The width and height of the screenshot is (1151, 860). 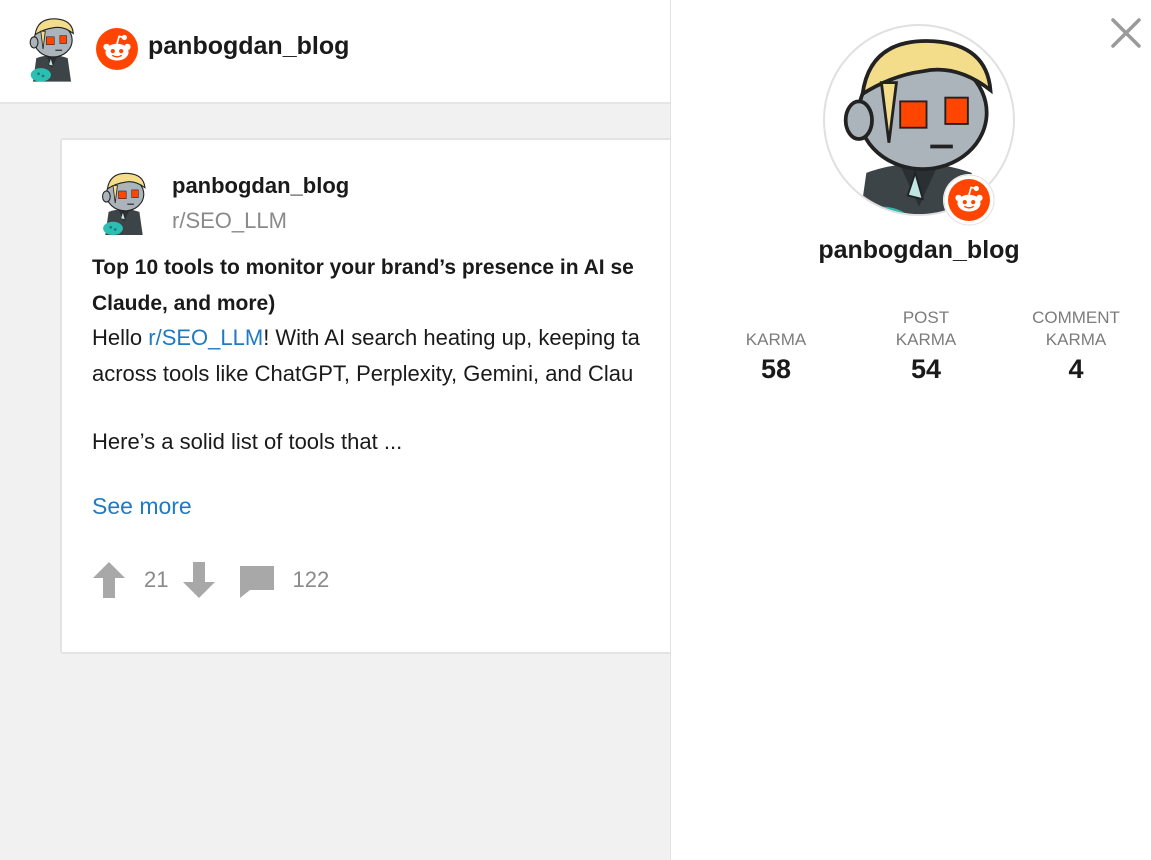 I want to click on header-username: panbogdan_blog, so click(x=248, y=46).